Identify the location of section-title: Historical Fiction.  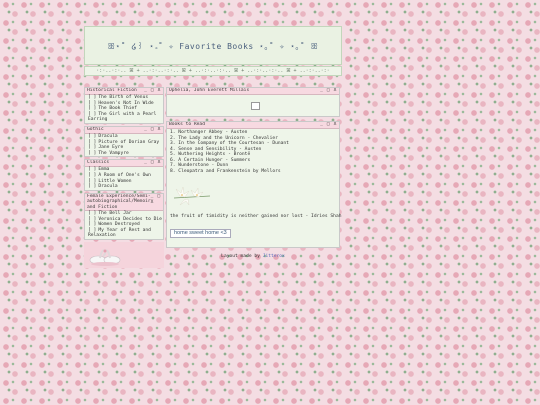
(112, 90).